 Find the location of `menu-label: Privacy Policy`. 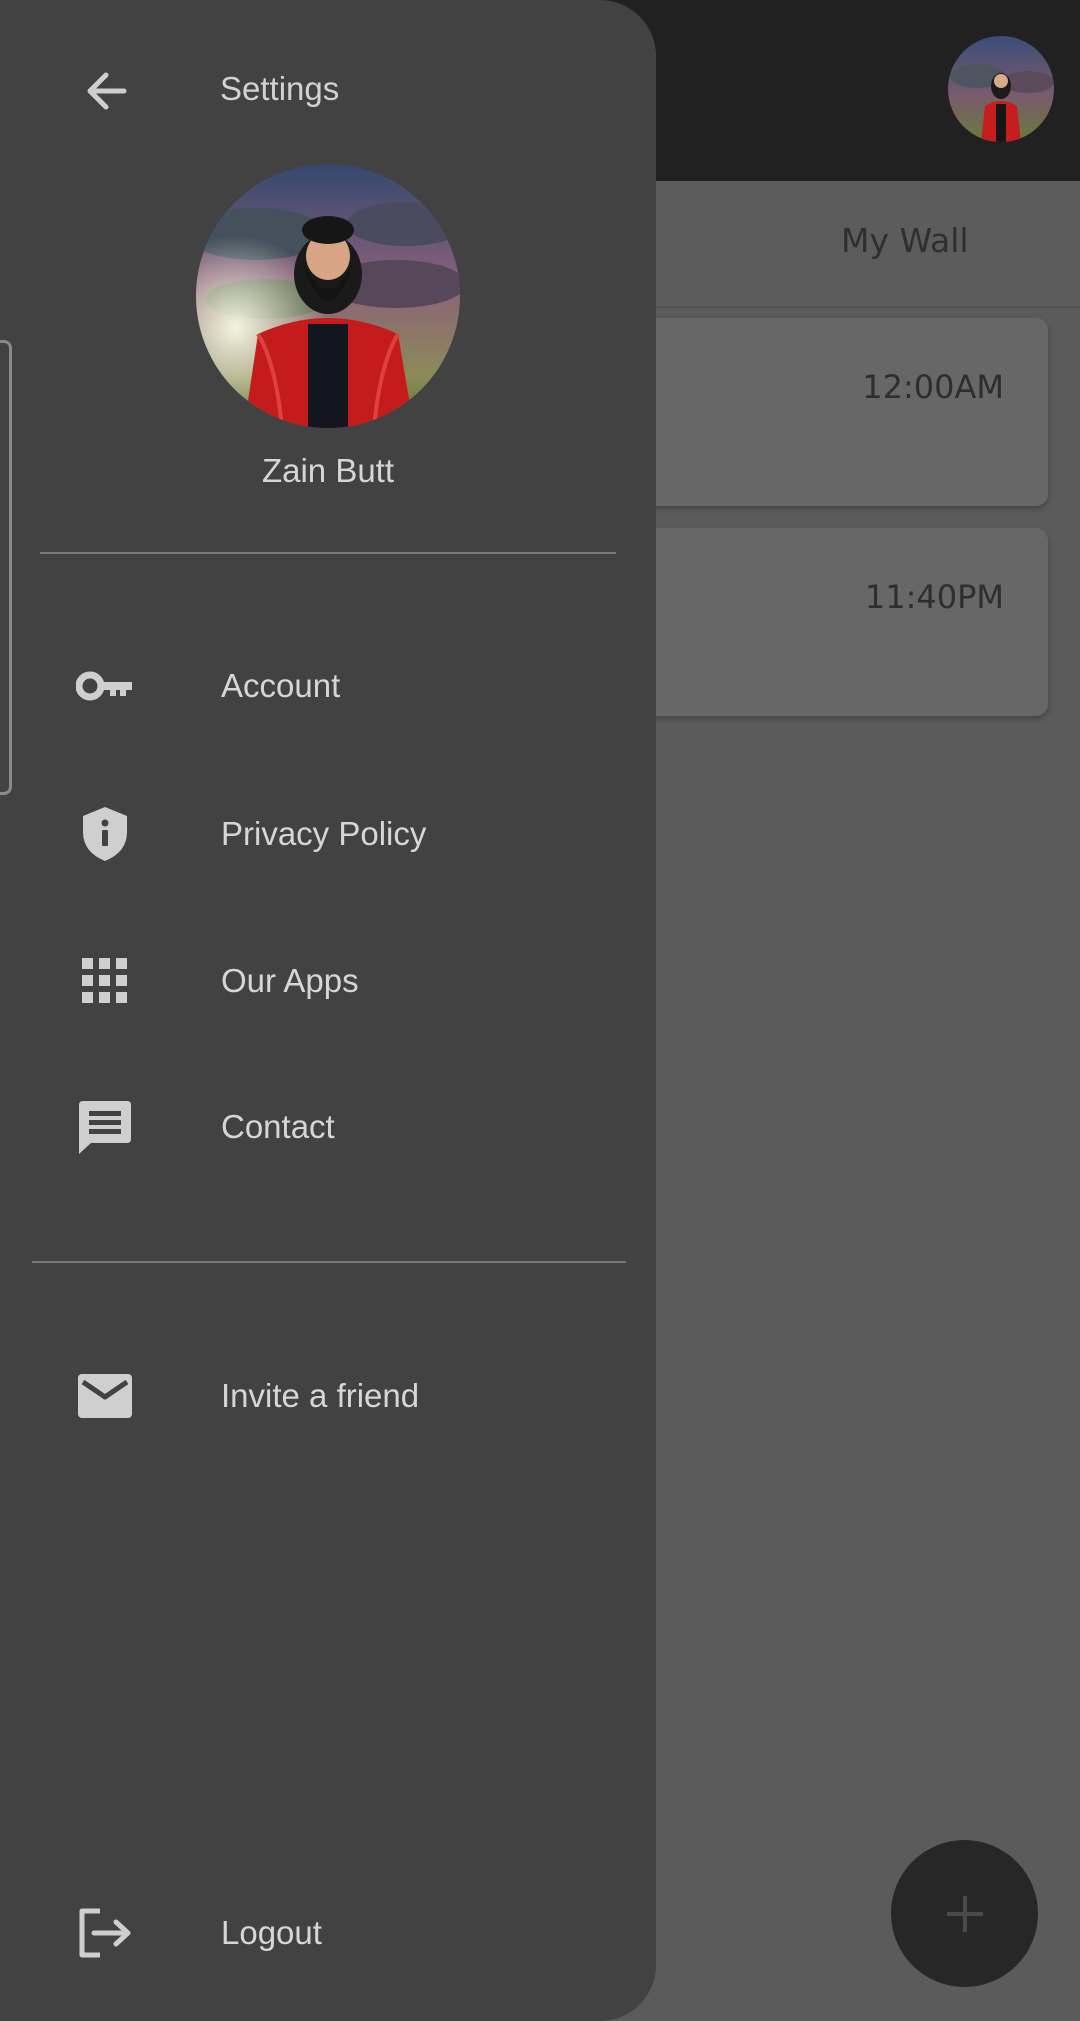

menu-label: Privacy Policy is located at coordinates (324, 833).